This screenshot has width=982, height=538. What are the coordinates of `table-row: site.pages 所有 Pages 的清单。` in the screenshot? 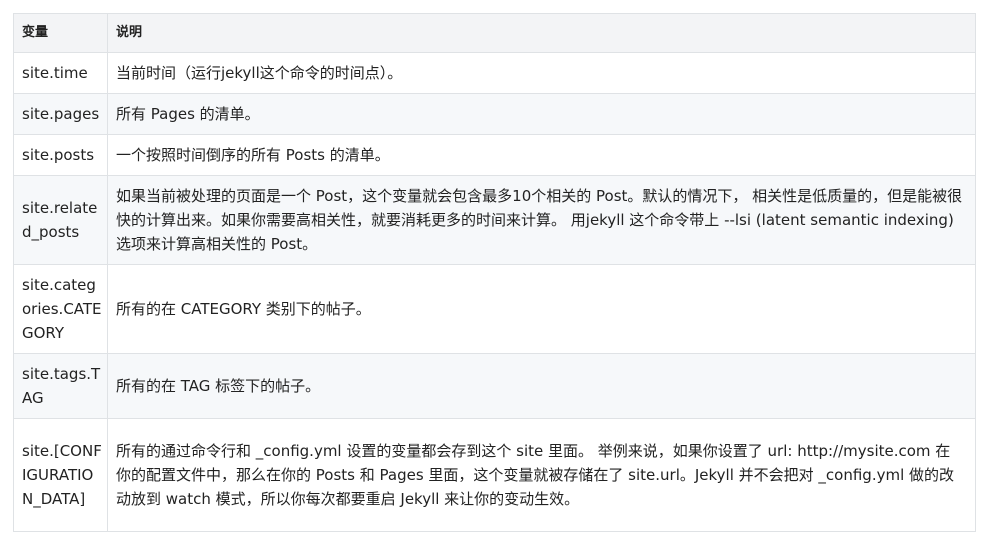 It's located at (494, 114).